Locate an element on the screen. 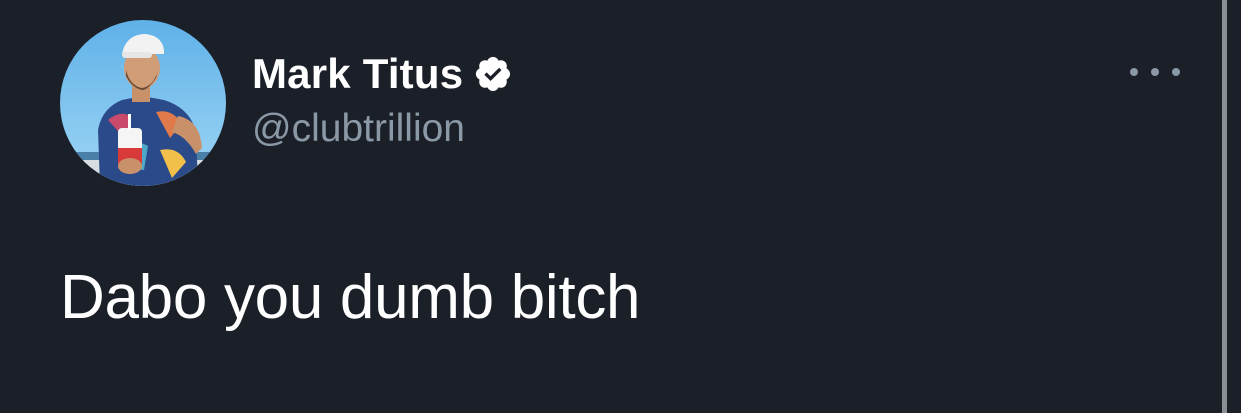 The width and height of the screenshot is (1241, 413). author-handle: @clubtrillion is located at coordinates (358, 129).